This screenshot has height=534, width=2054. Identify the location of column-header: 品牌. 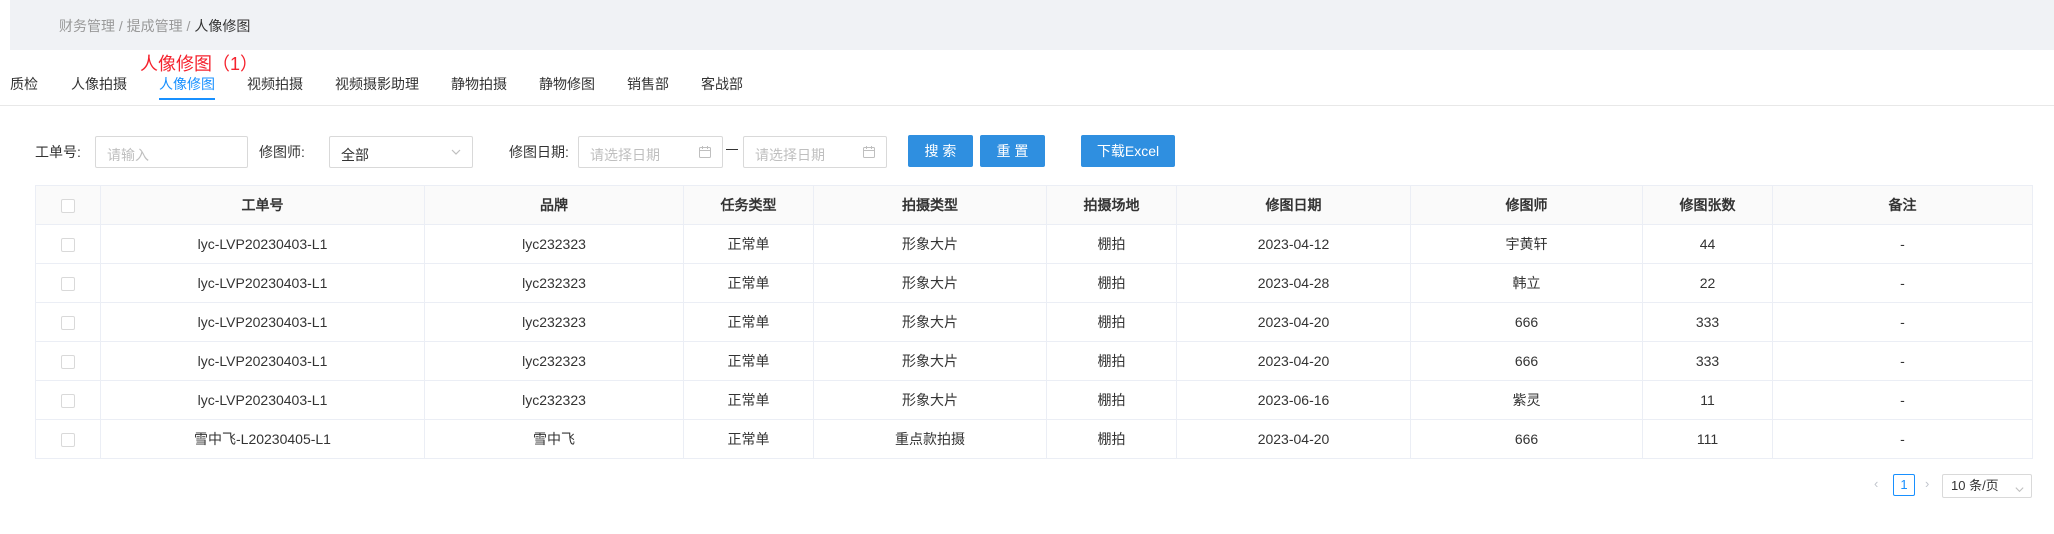
(554, 205).